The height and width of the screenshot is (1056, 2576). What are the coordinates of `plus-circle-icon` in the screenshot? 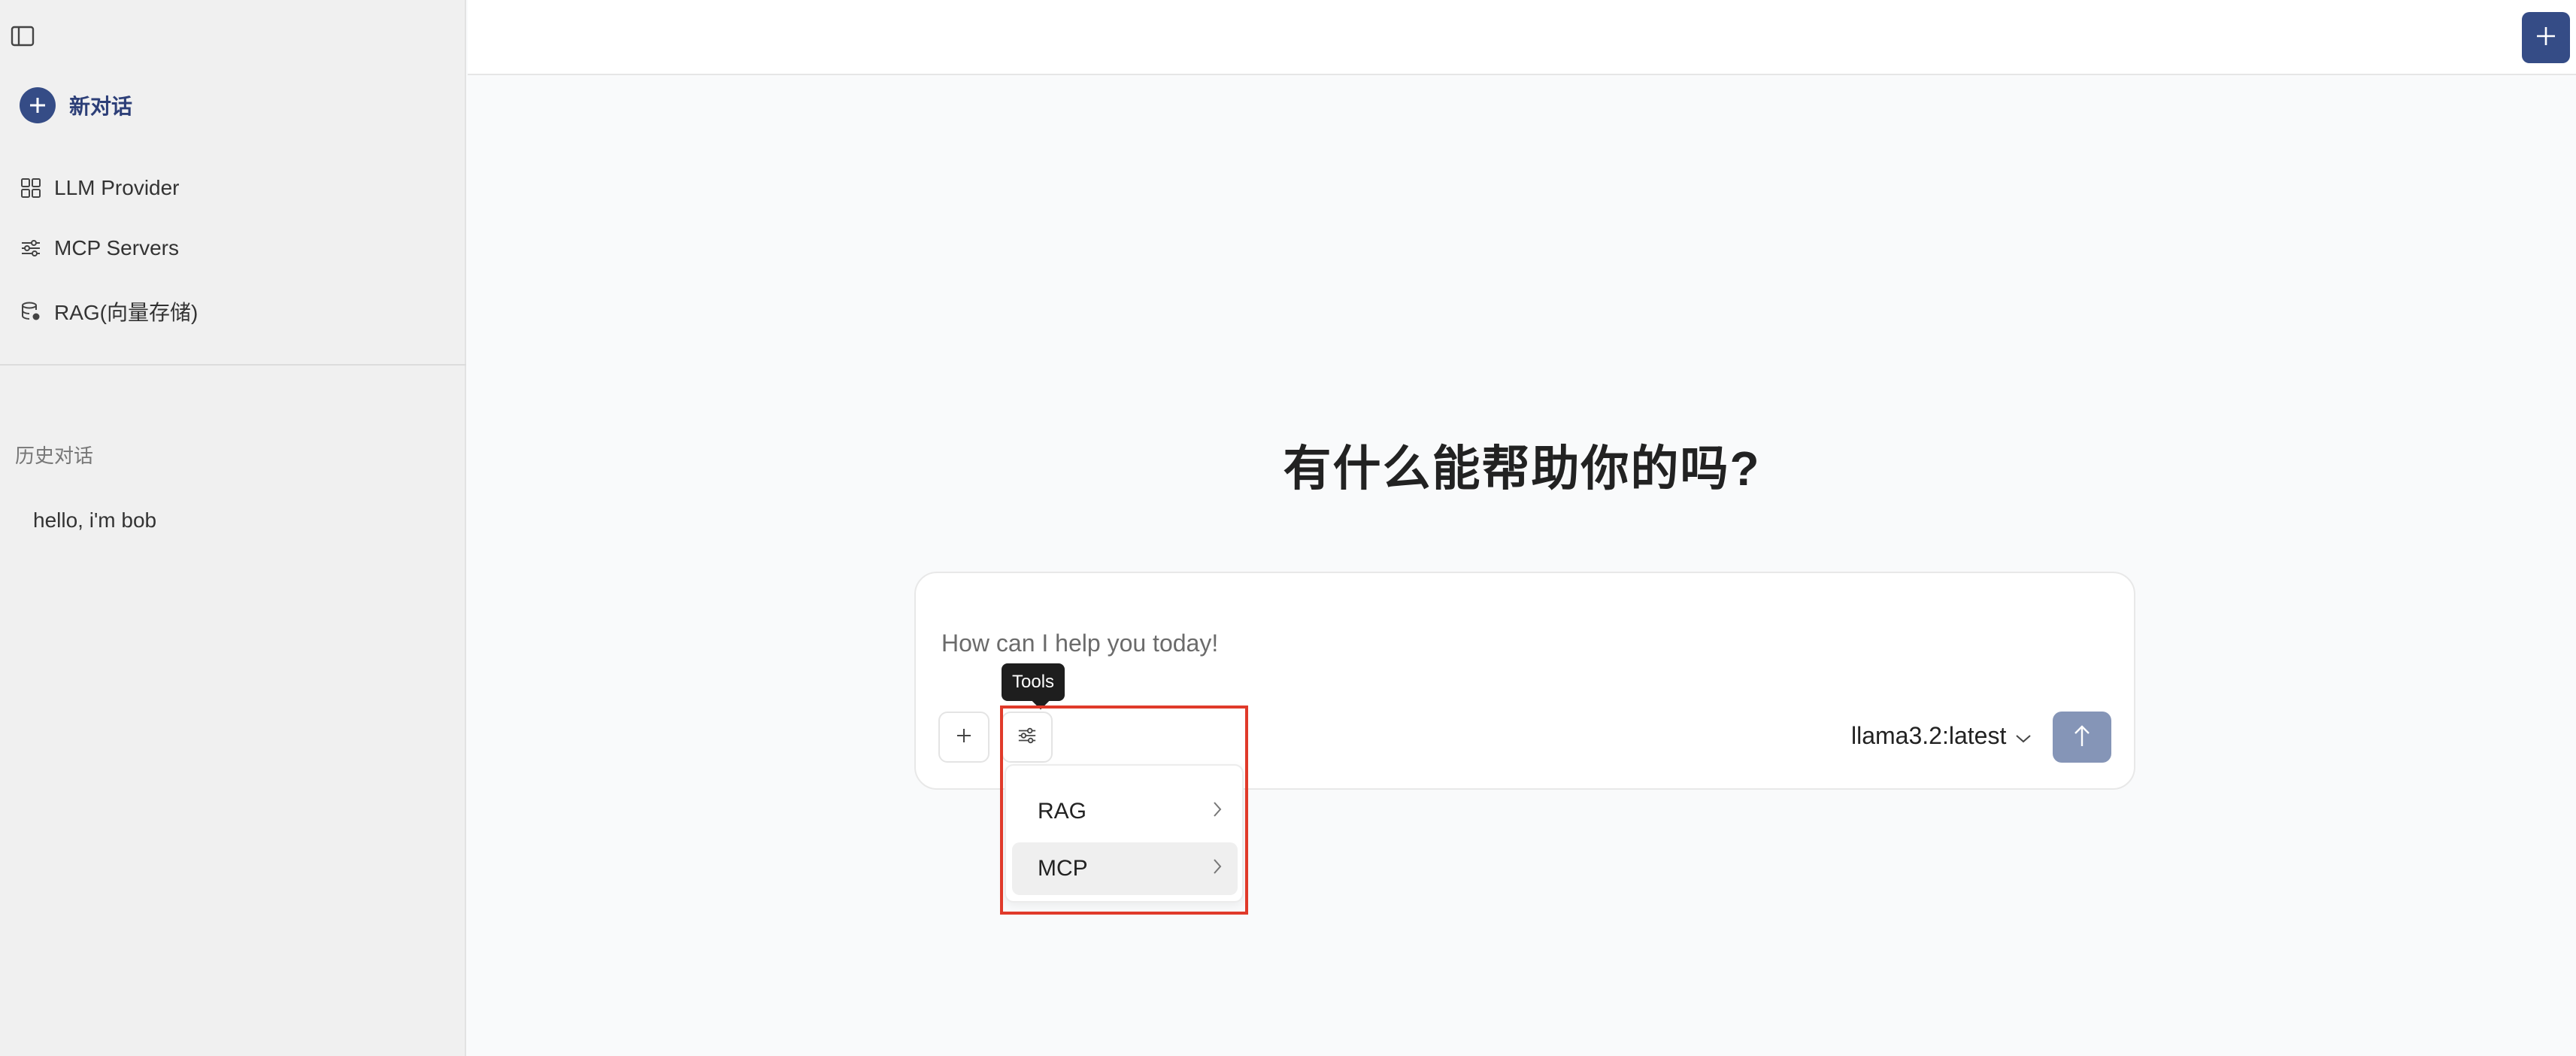 It's located at (38, 105).